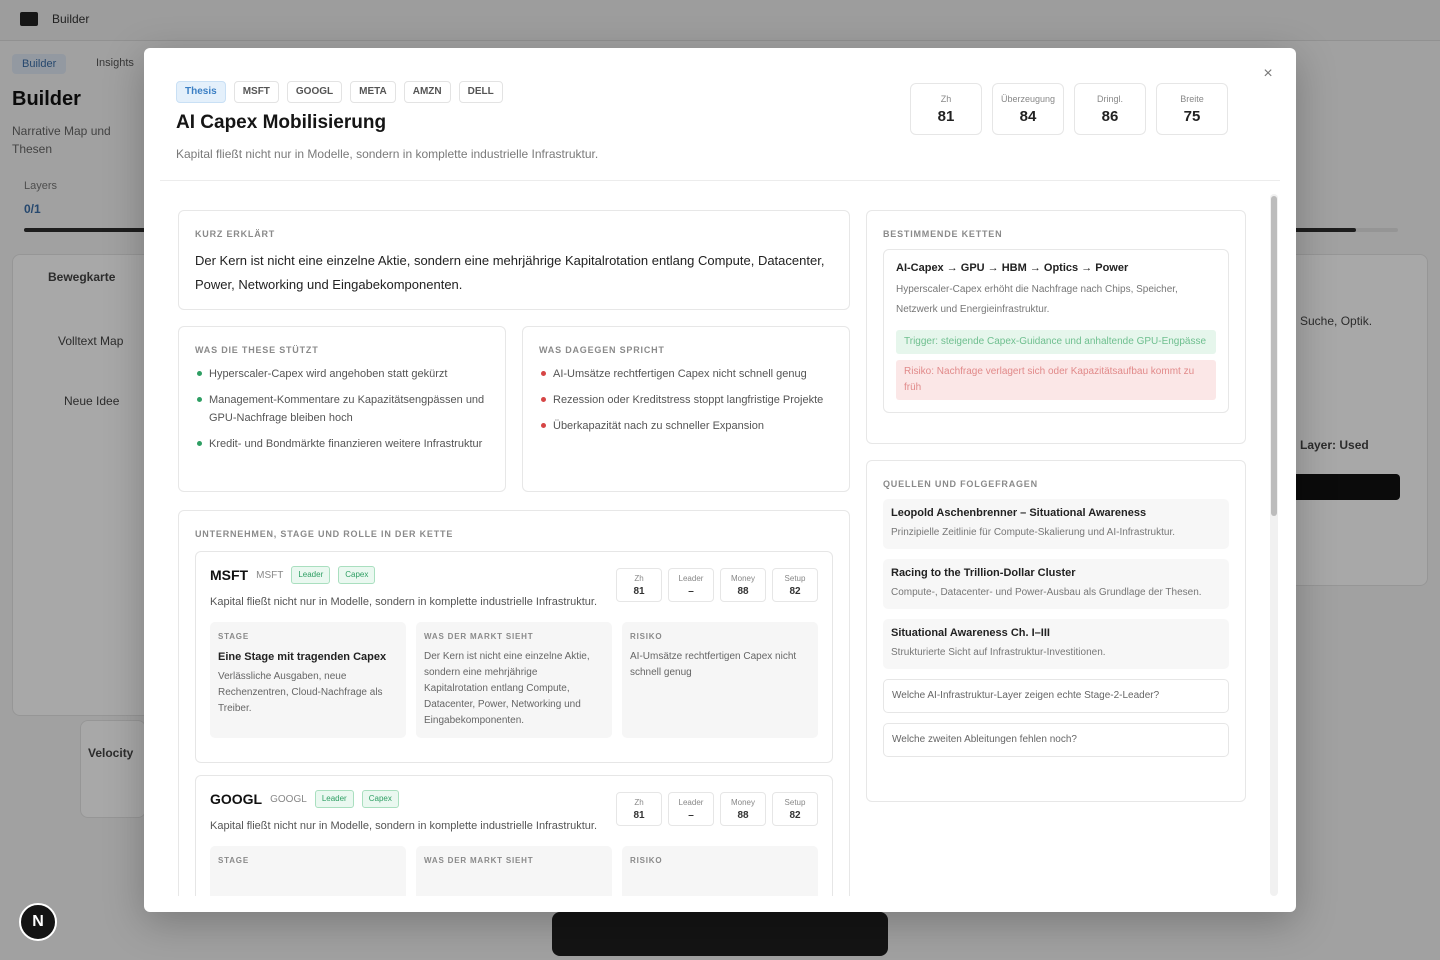 The height and width of the screenshot is (960, 1440). What do you see at coordinates (970, 633) in the screenshot?
I see `source-title: Situational Awareness Ch. I–III` at bounding box center [970, 633].